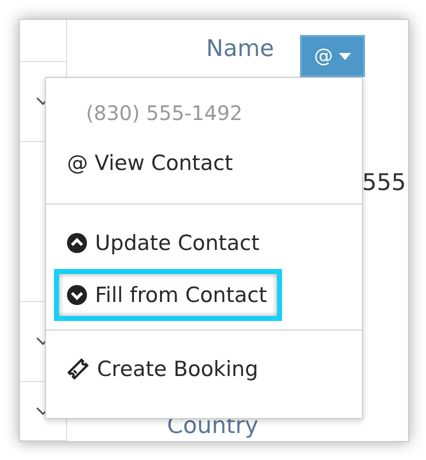 The height and width of the screenshot is (460, 426). What do you see at coordinates (77, 295) in the screenshot?
I see `chevron-down-circle-icon` at bounding box center [77, 295].